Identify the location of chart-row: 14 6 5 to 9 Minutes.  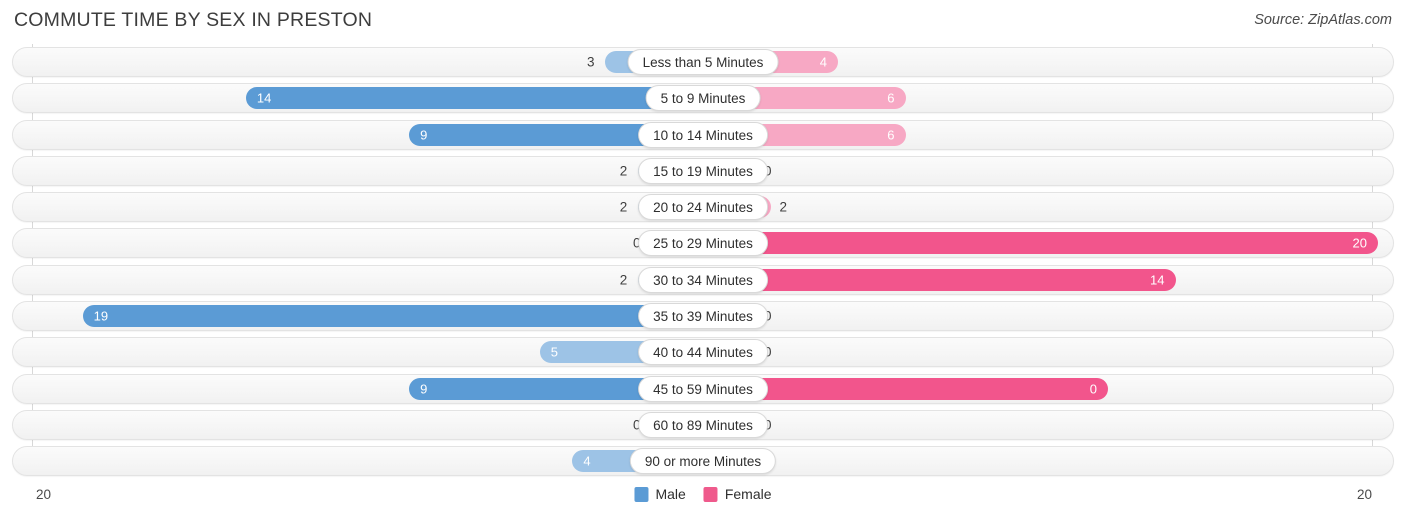
(703, 98).